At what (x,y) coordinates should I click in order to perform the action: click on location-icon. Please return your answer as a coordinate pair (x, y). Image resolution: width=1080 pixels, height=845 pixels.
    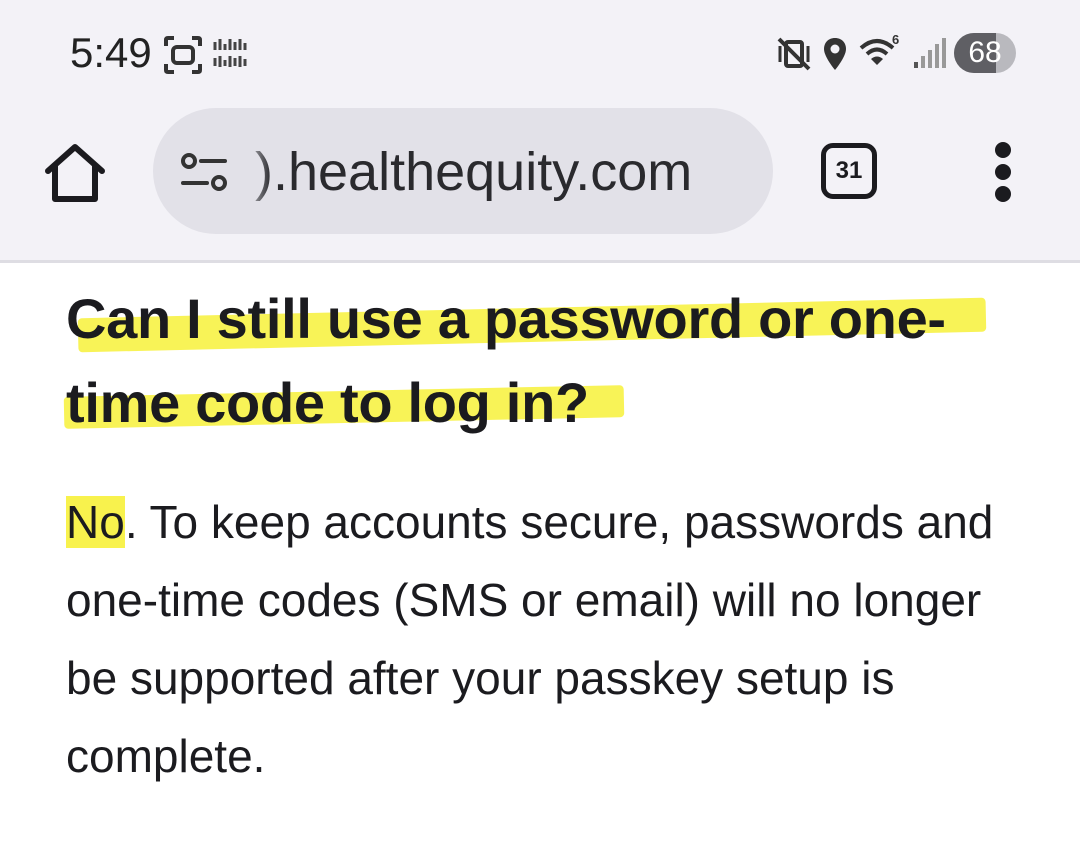
    Looking at the image, I should click on (835, 54).